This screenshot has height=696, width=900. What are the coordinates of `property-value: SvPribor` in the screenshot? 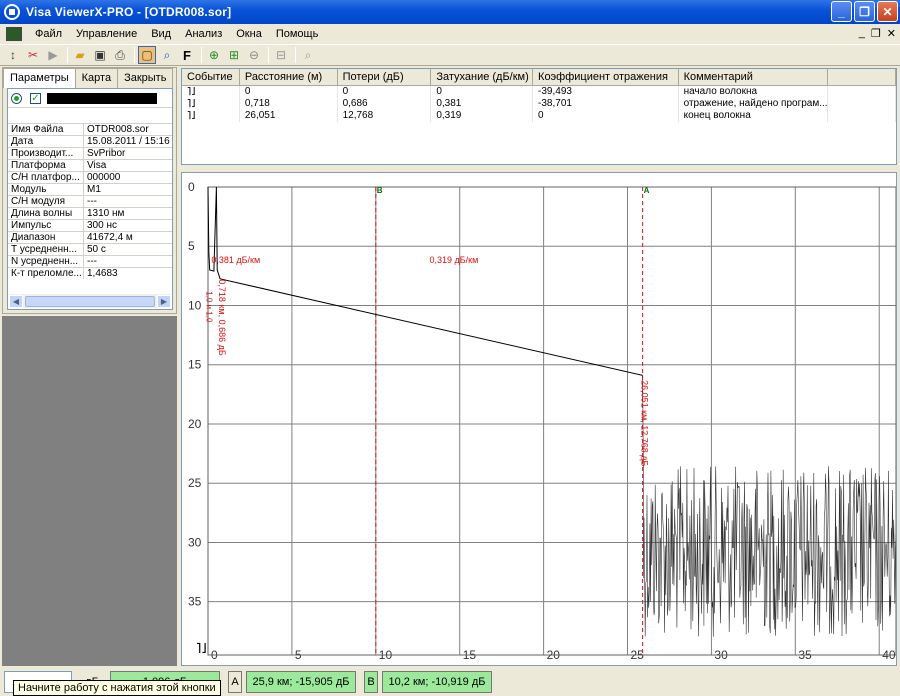 It's located at (106, 153).